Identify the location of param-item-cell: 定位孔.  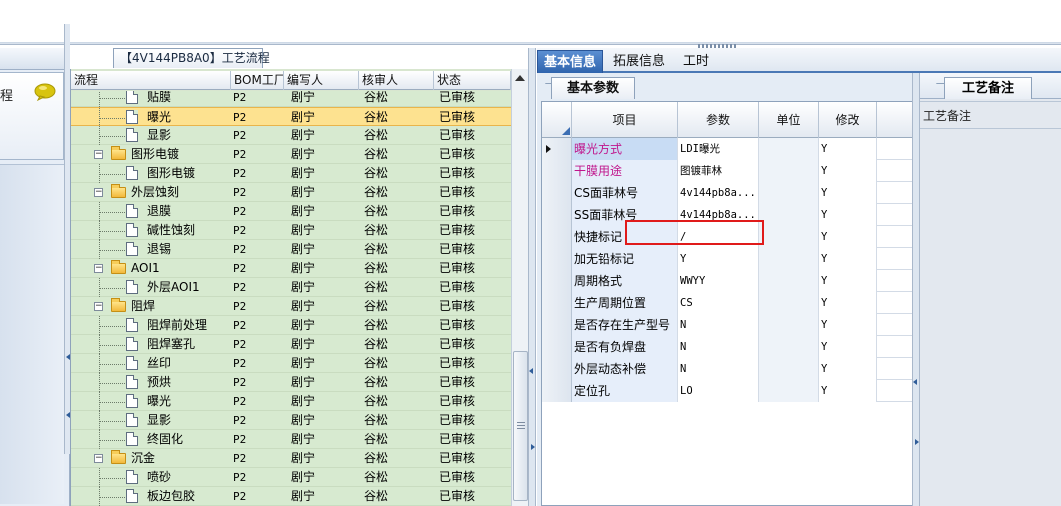
(625, 391).